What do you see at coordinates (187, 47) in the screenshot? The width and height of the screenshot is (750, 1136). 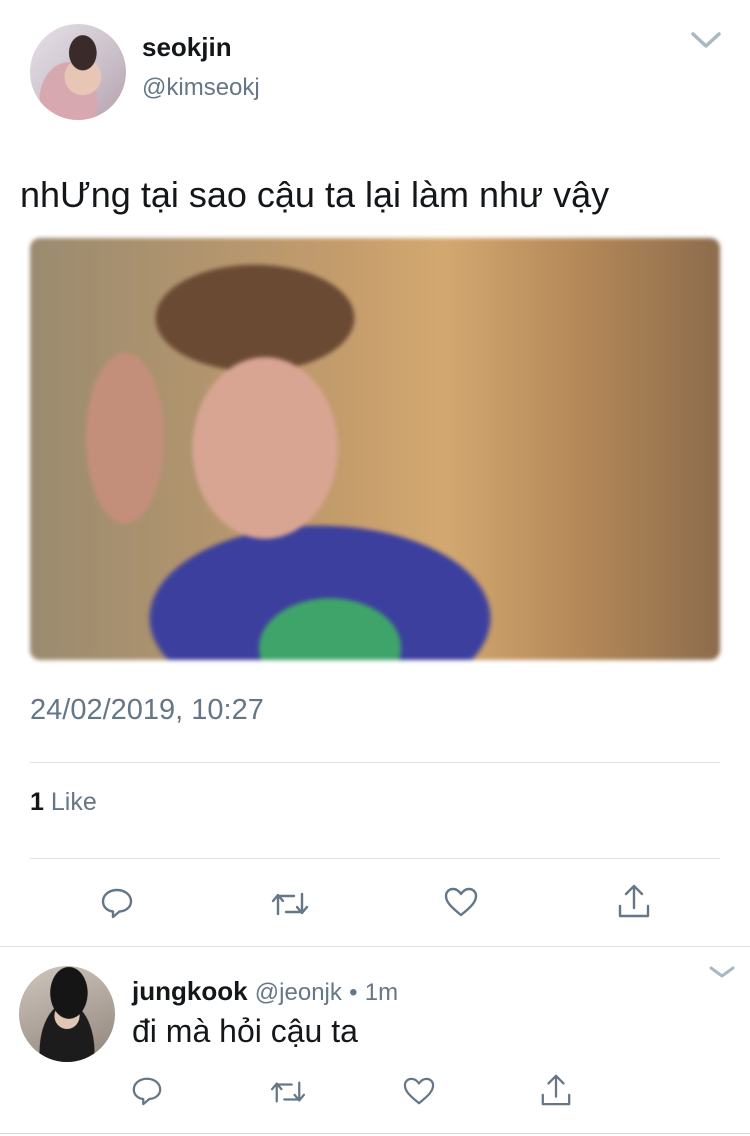 I see `author-name: seokjin` at bounding box center [187, 47].